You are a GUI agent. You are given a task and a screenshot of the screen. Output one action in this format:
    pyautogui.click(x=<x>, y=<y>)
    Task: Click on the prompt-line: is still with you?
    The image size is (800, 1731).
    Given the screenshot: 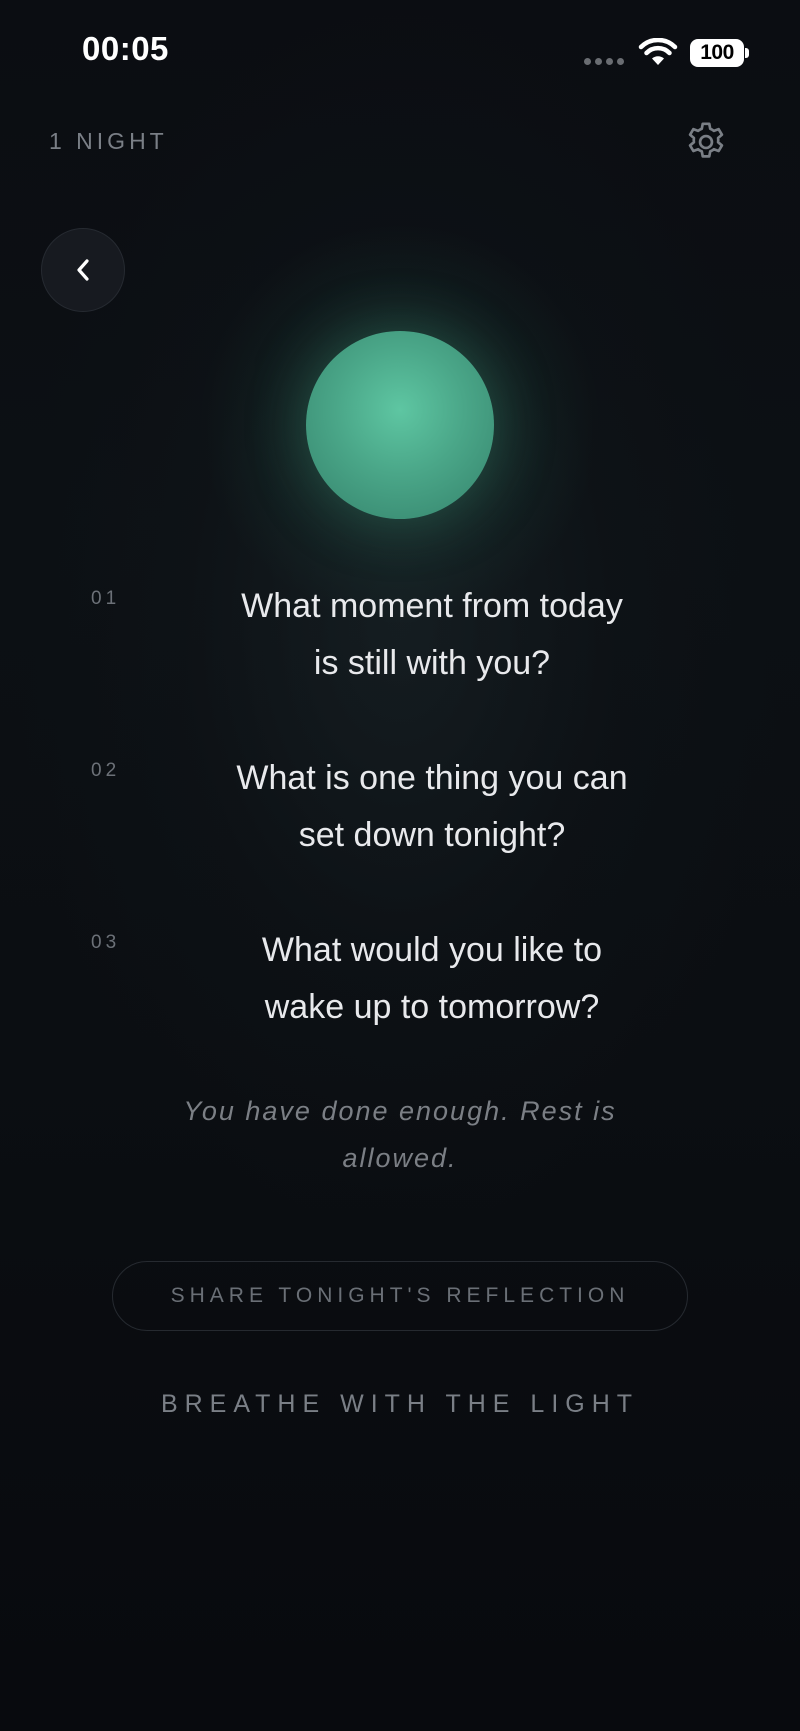 What is the action you would take?
    pyautogui.click(x=432, y=663)
    